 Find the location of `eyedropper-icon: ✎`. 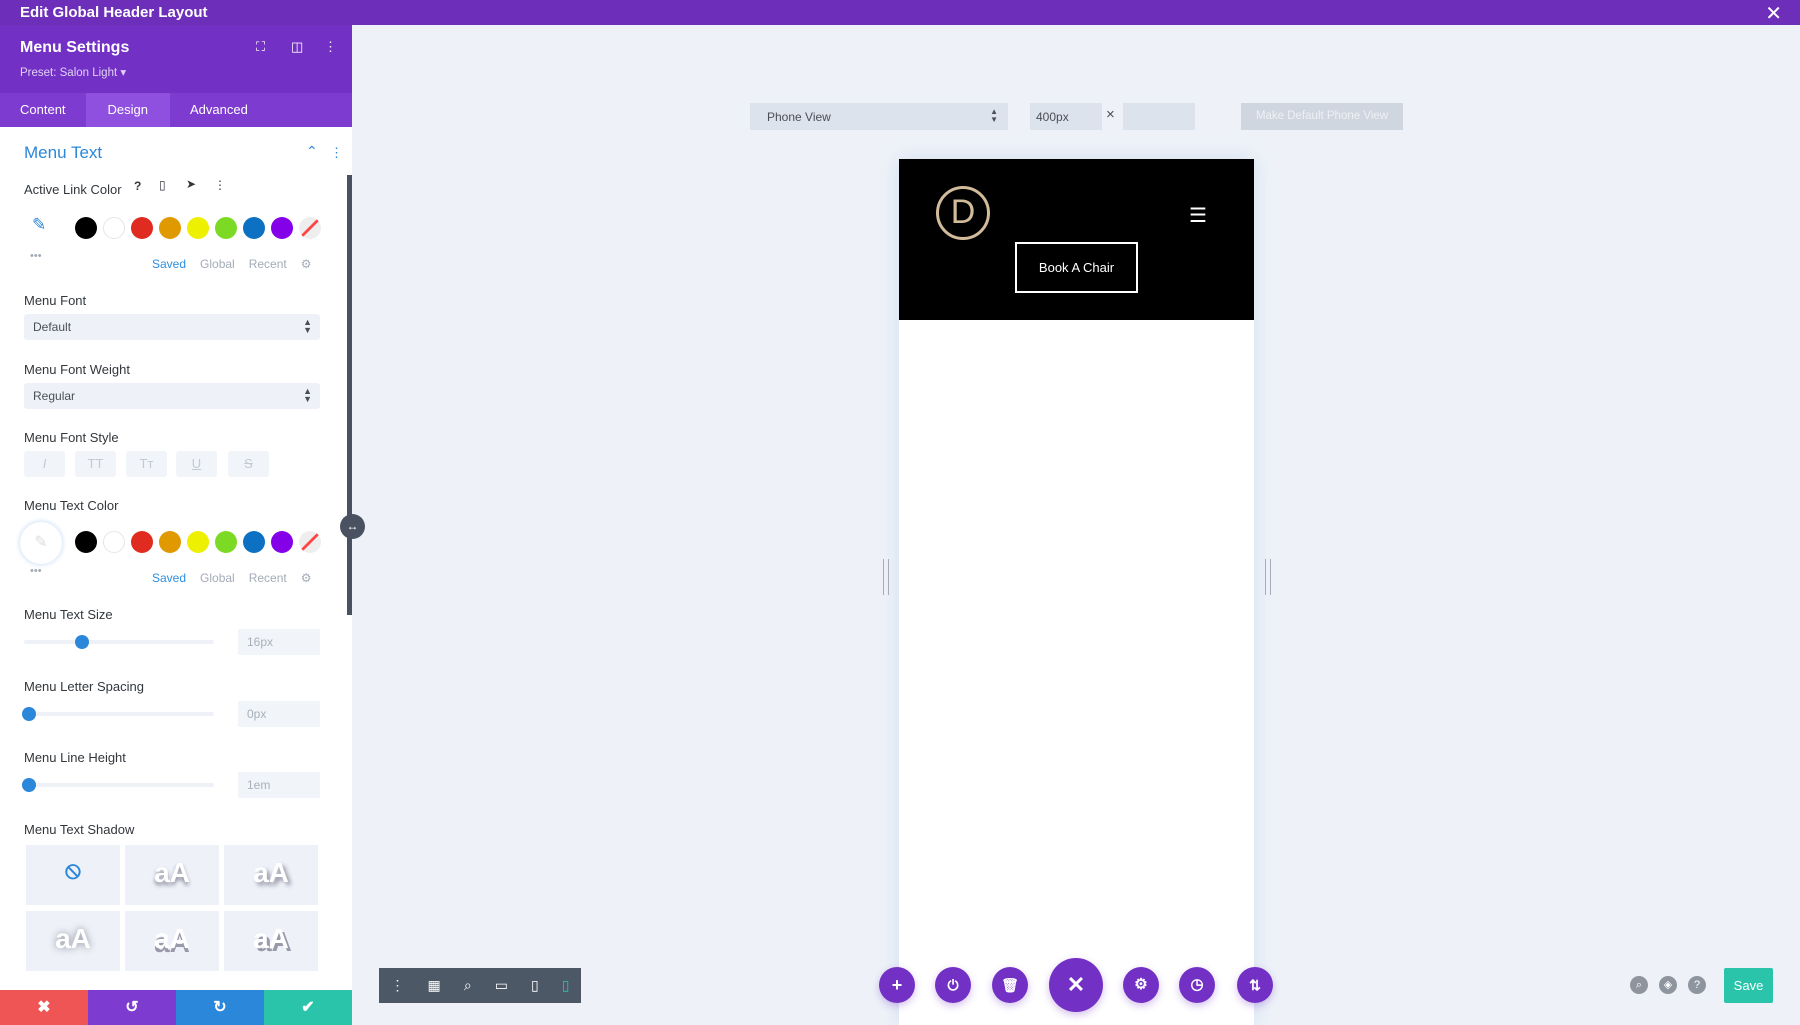

eyedropper-icon: ✎ is located at coordinates (39, 225).